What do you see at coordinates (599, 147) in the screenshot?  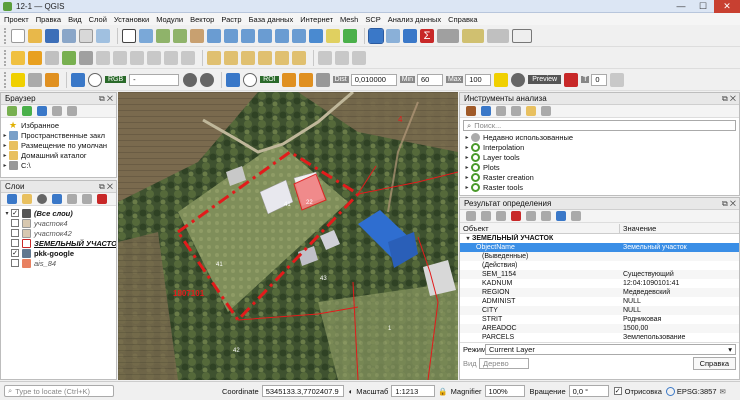 I see `toolbox-item-interpolation: ▸ Interpolation` at bounding box center [599, 147].